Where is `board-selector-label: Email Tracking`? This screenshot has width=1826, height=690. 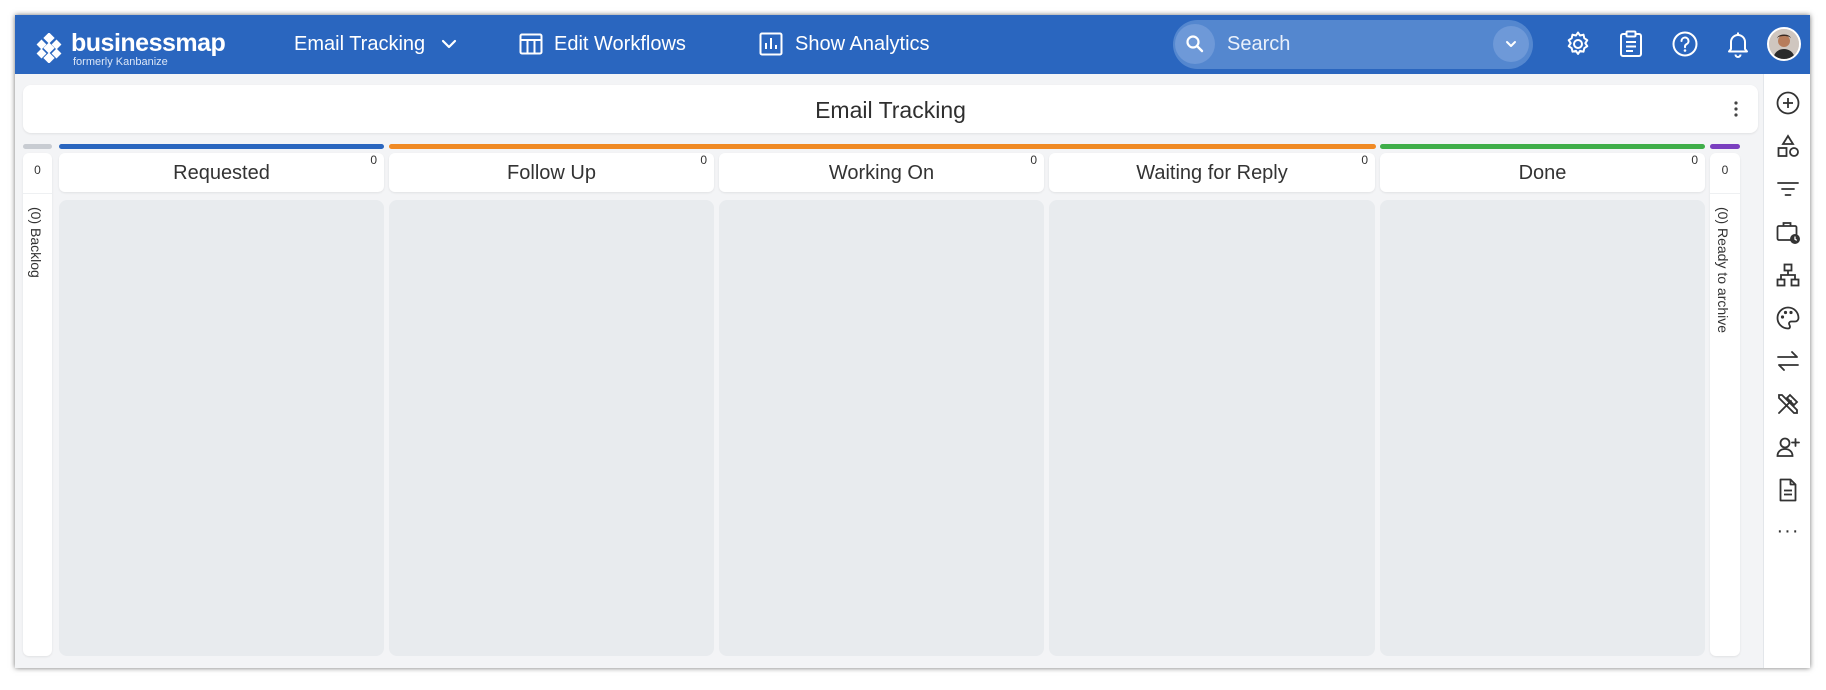 board-selector-label: Email Tracking is located at coordinates (360, 43).